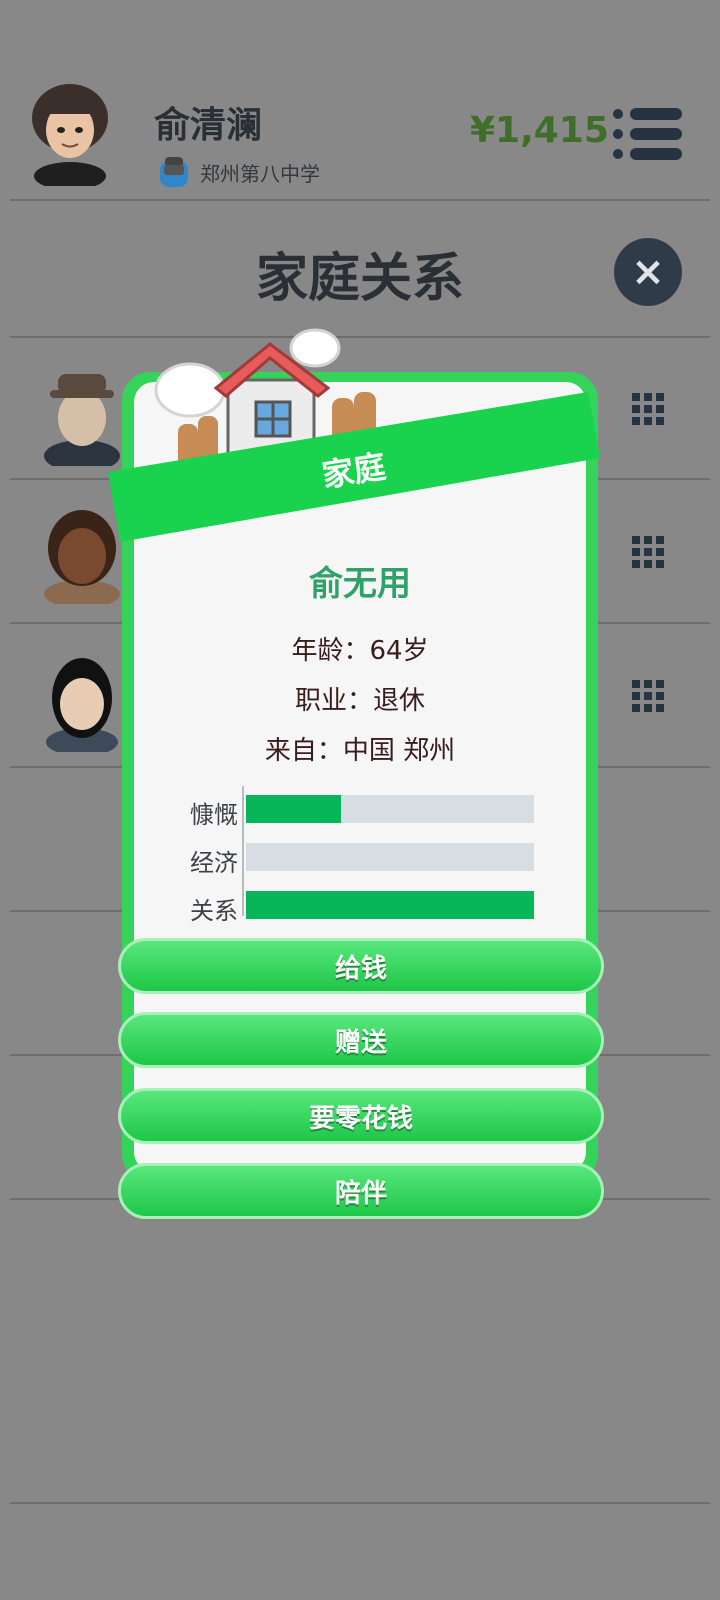  Describe the element at coordinates (214, 863) in the screenshot. I see `stat-label-economy: 经济` at that location.